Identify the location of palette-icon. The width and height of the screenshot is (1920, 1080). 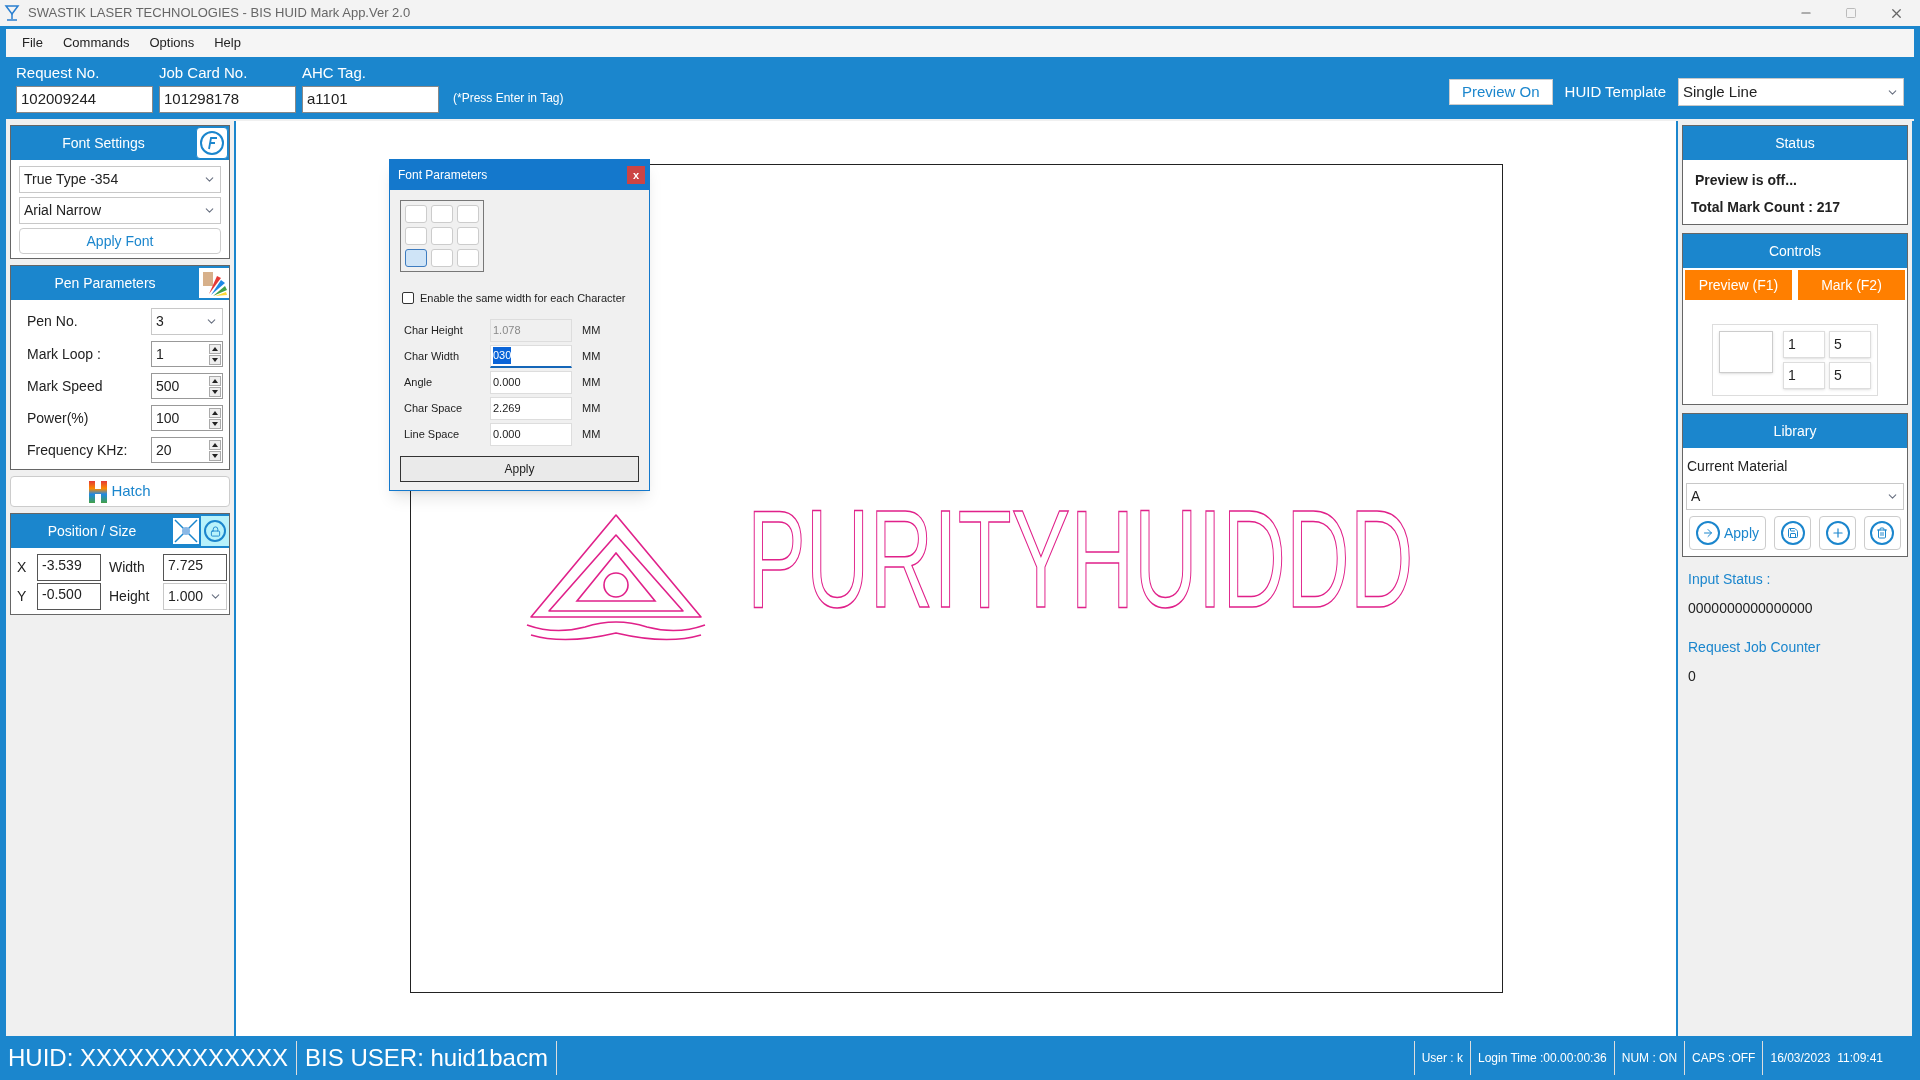
(214, 283).